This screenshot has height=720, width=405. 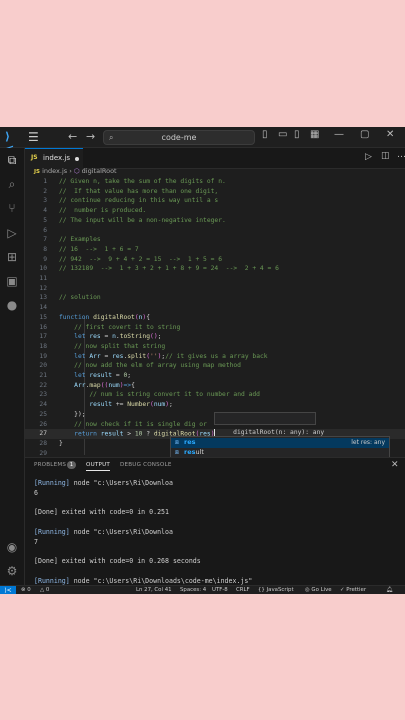 I want to click on breadcrumb: JS index.js › ⬡ digitalRoot, so click(x=75, y=172).